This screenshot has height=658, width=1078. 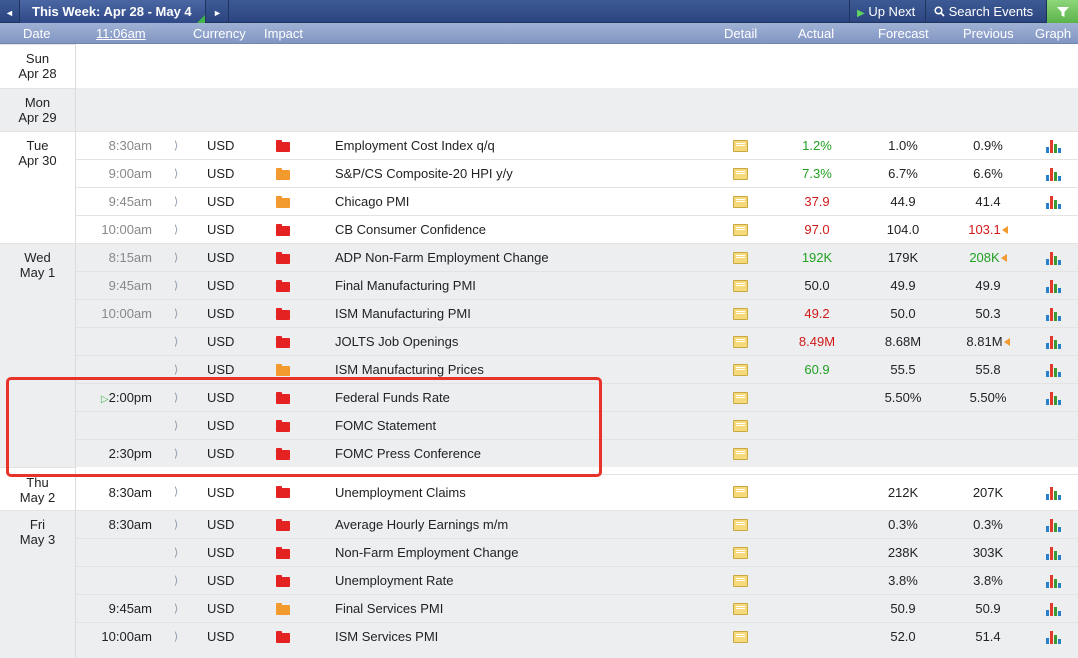 I want to click on event-name: Unemployment Rate, so click(x=520, y=581).